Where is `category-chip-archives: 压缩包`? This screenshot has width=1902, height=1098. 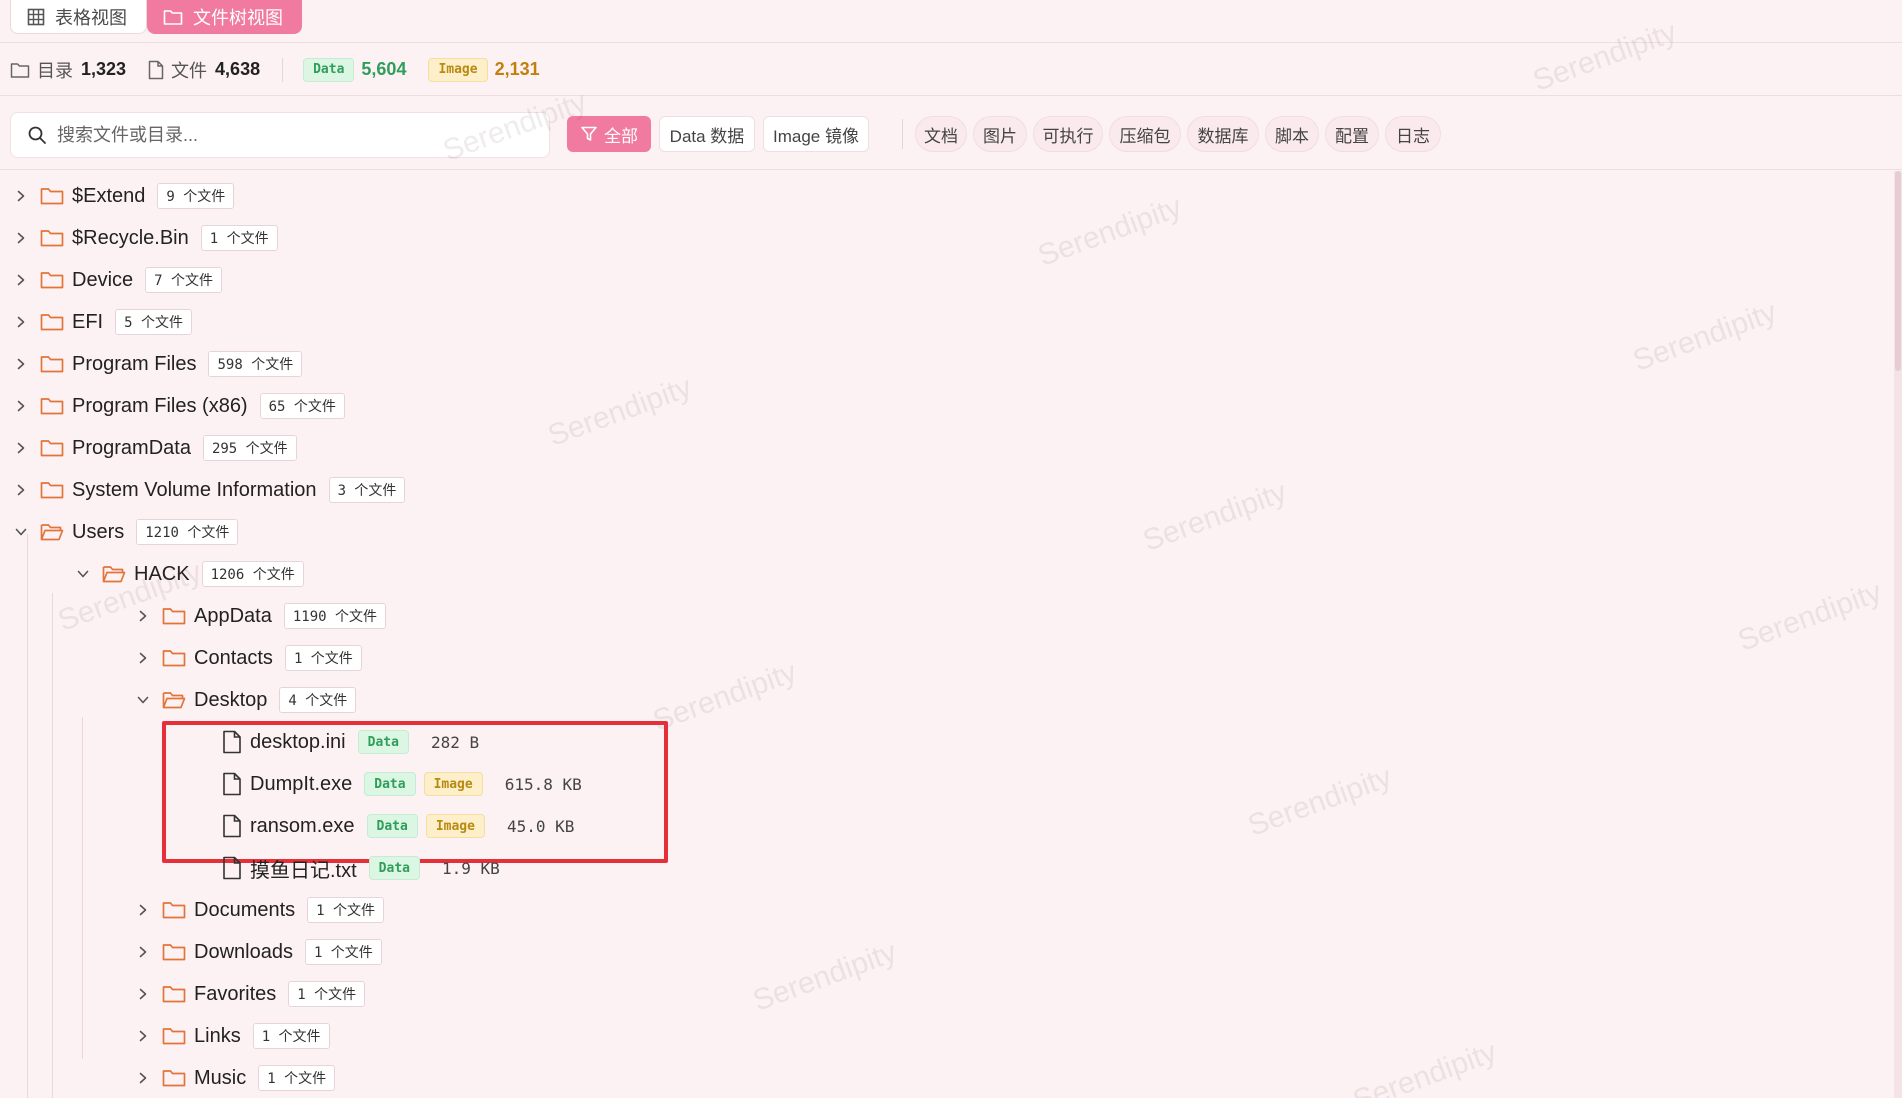
category-chip-archives: 压缩包 is located at coordinates (1145, 134).